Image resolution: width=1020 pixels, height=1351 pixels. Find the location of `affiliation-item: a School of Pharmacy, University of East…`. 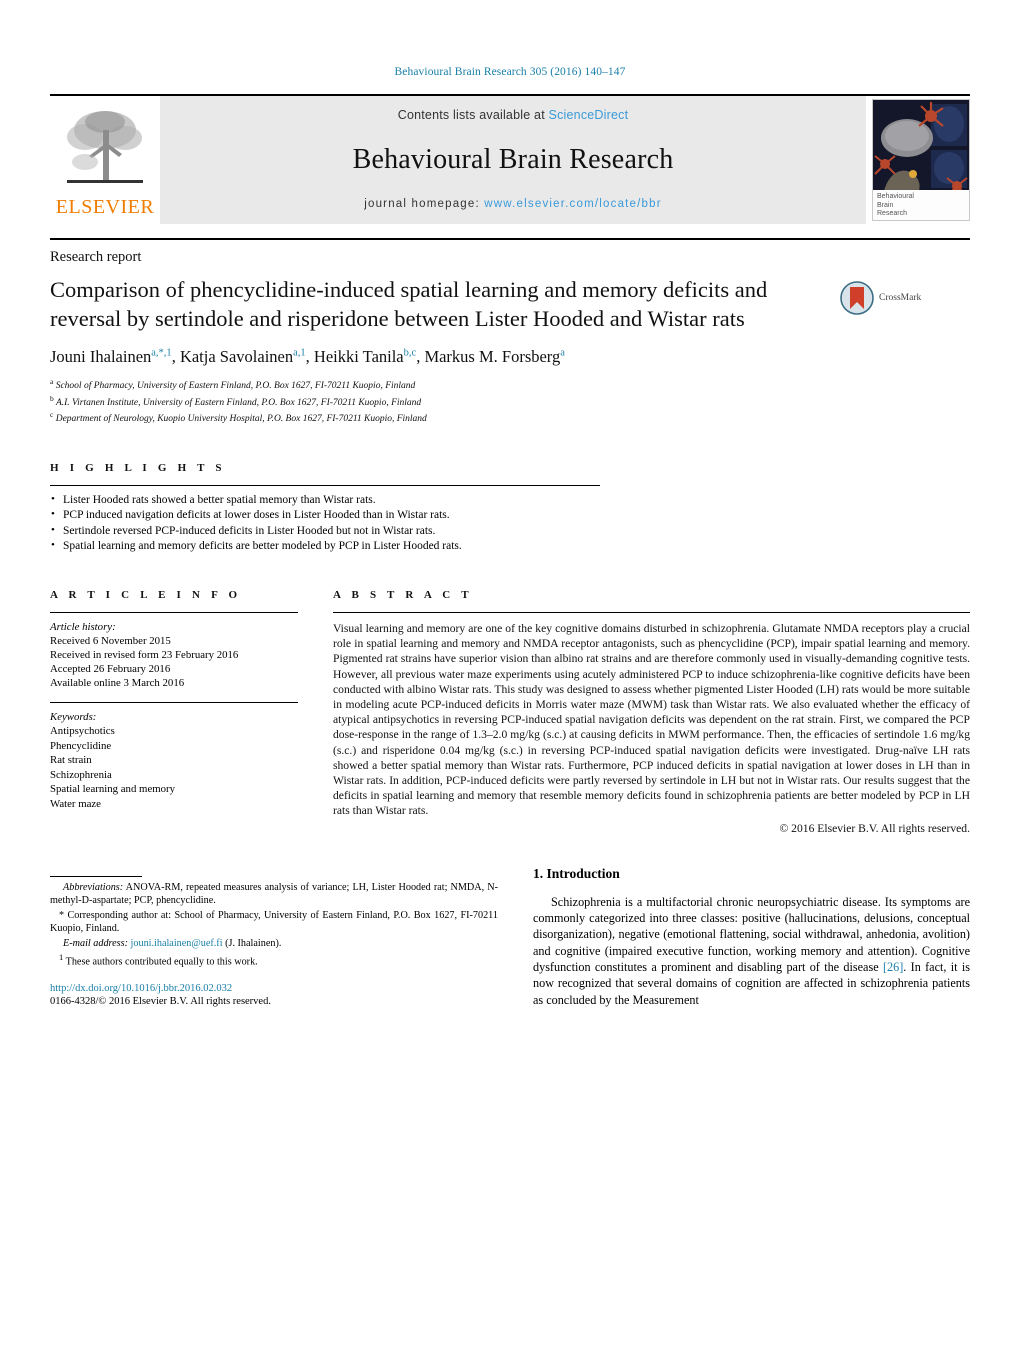

affiliation-item: a School of Pharmacy, University of East… is located at coordinates (510, 384).